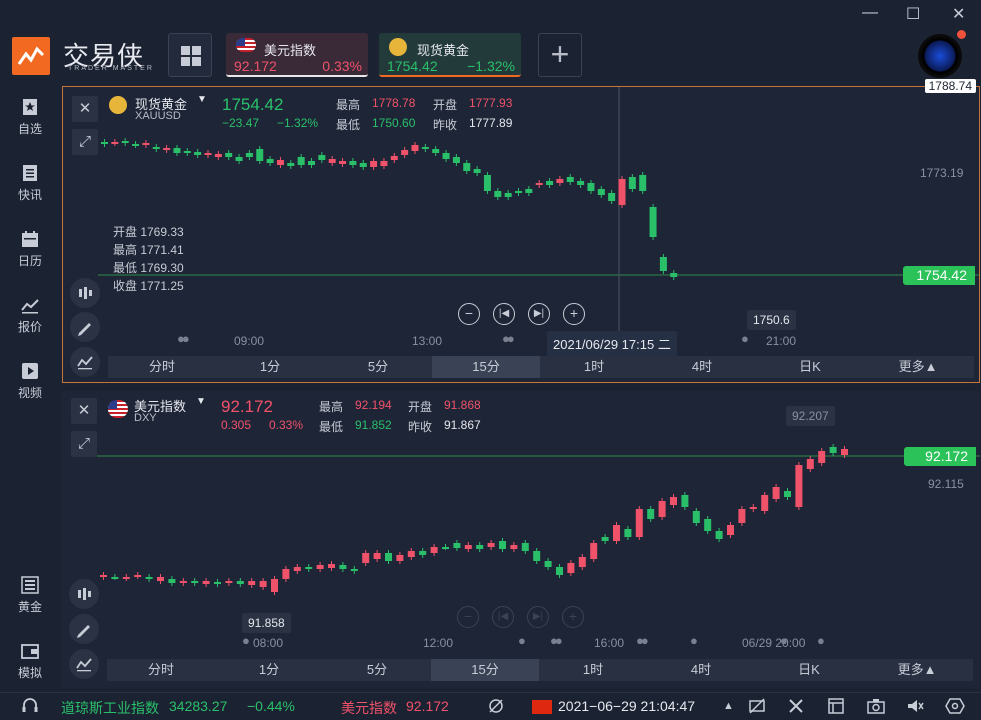 The height and width of the screenshot is (720, 981). Describe the element at coordinates (450, 55) in the screenshot. I see `tab-spot-gold: 现货黄金 1754.42 −1.32%` at that location.